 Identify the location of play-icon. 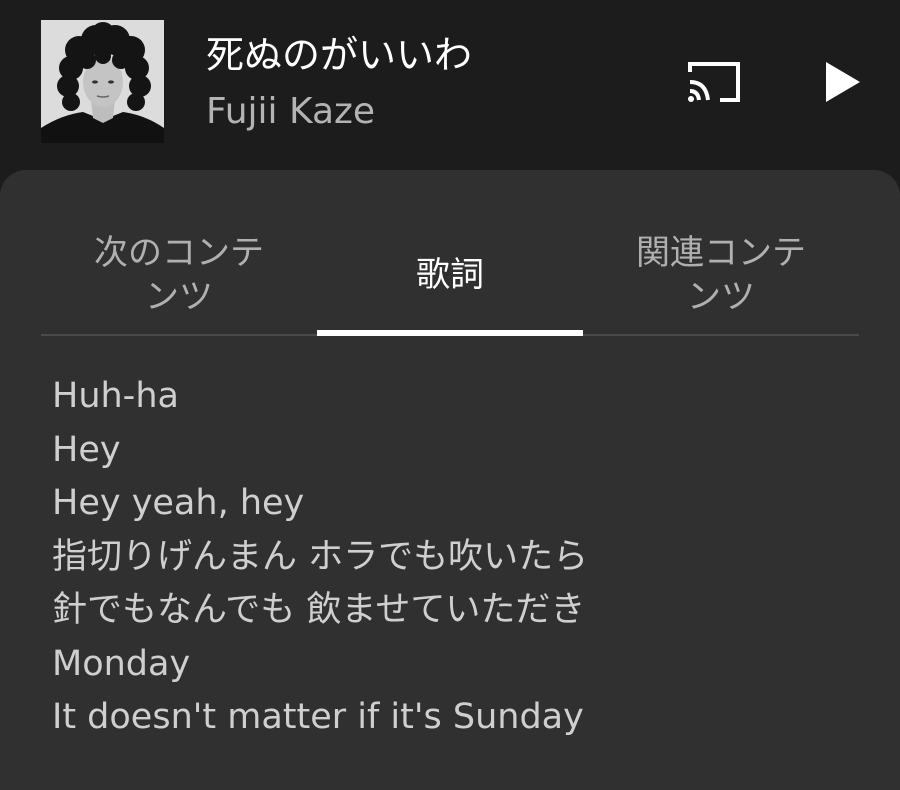
(843, 82).